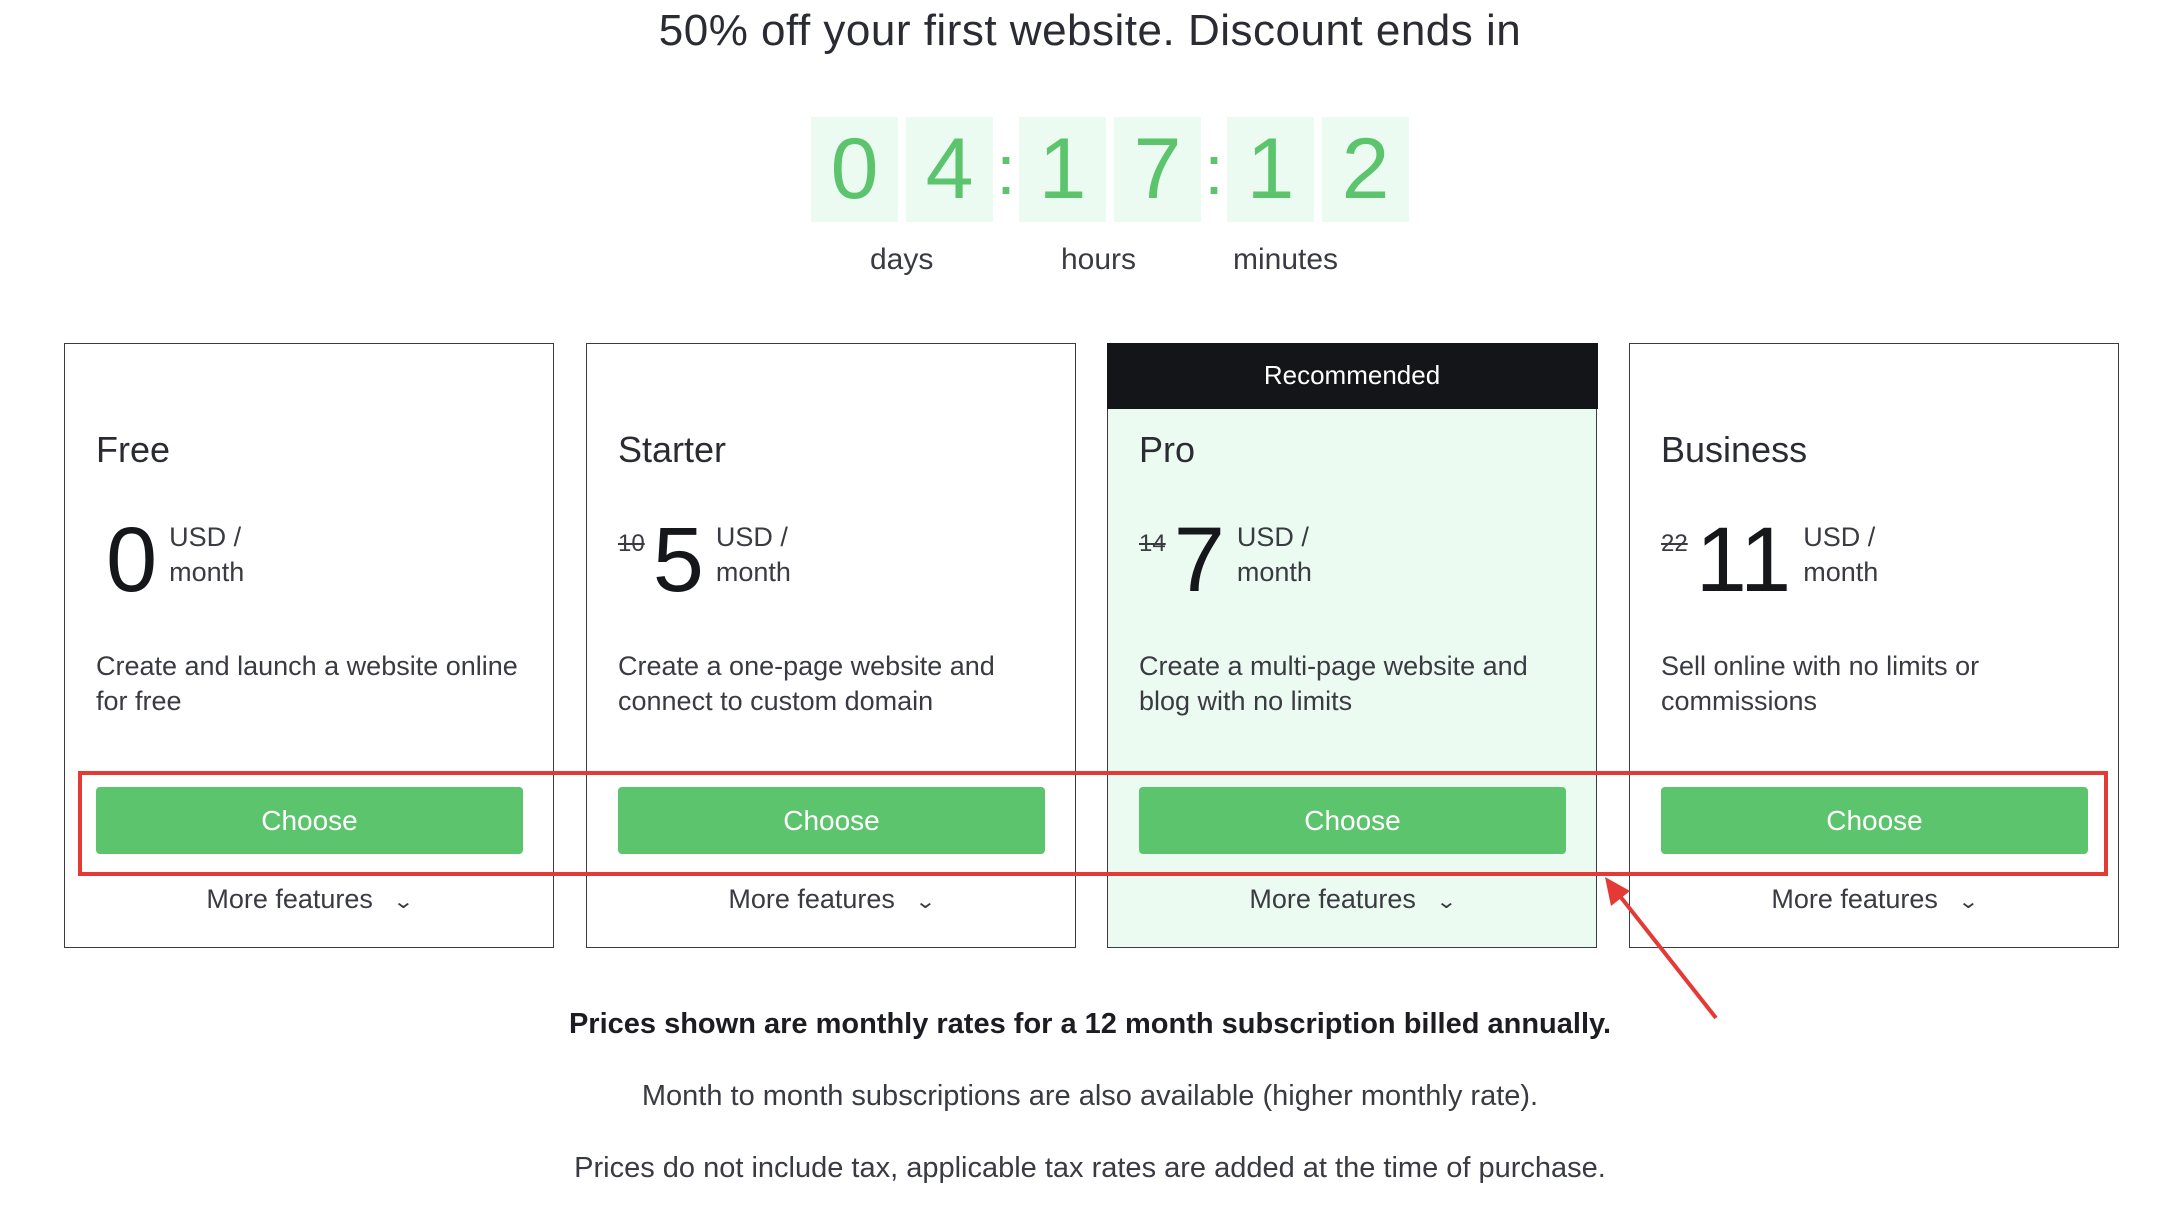 The width and height of the screenshot is (2160, 1210). I want to click on plan-price: 22 11 USD / month, so click(1769, 560).